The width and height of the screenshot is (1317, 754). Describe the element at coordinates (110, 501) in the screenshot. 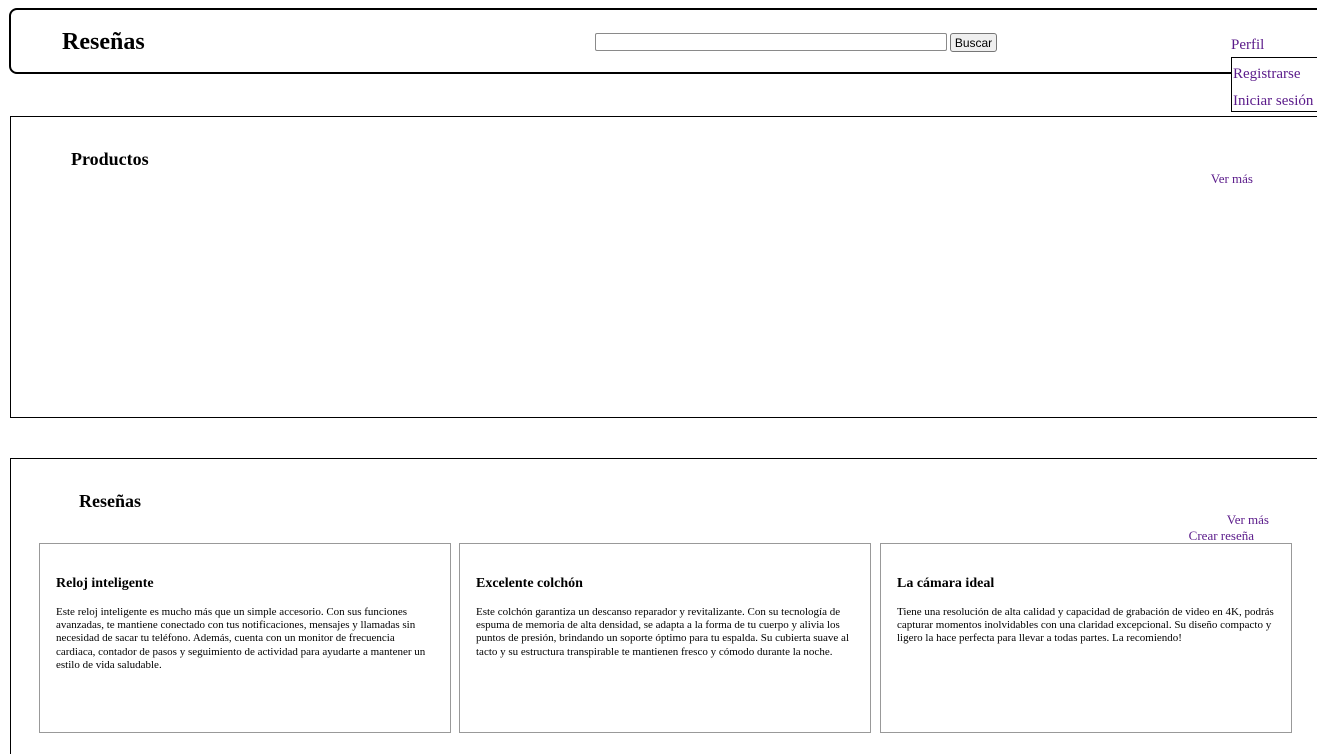

I see `reviews-title: Reseñas` at that location.